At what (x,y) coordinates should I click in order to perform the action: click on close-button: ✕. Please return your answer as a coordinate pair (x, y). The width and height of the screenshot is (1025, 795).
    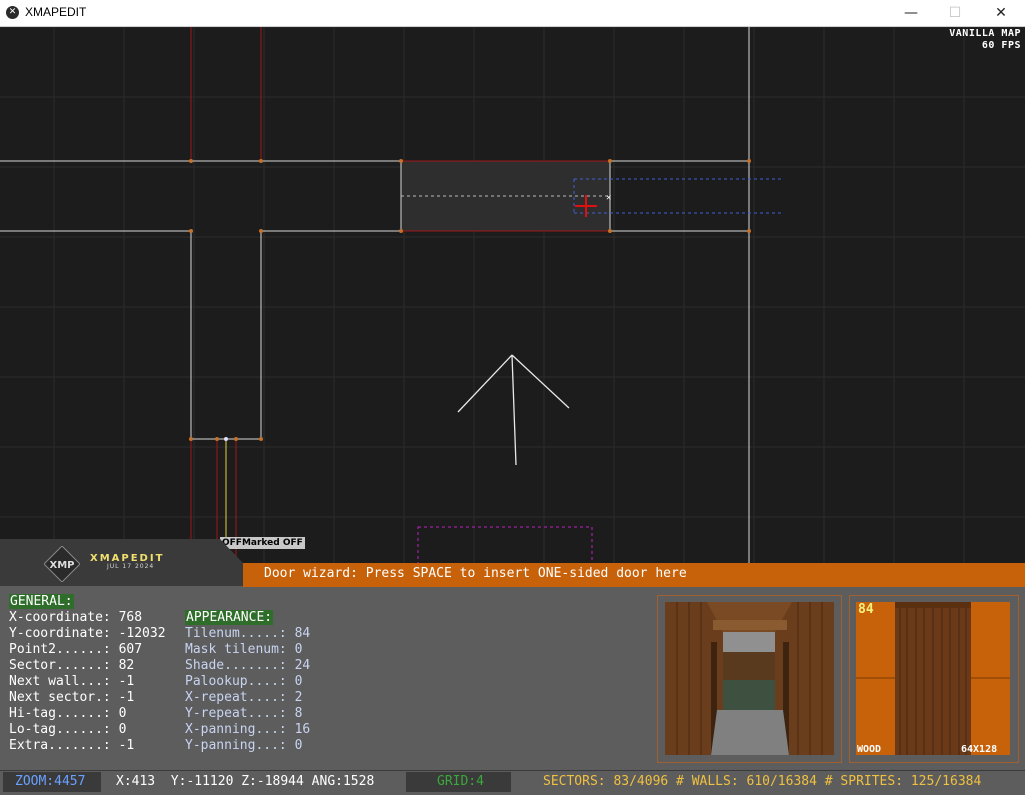
    Looking at the image, I should click on (1001, 13).